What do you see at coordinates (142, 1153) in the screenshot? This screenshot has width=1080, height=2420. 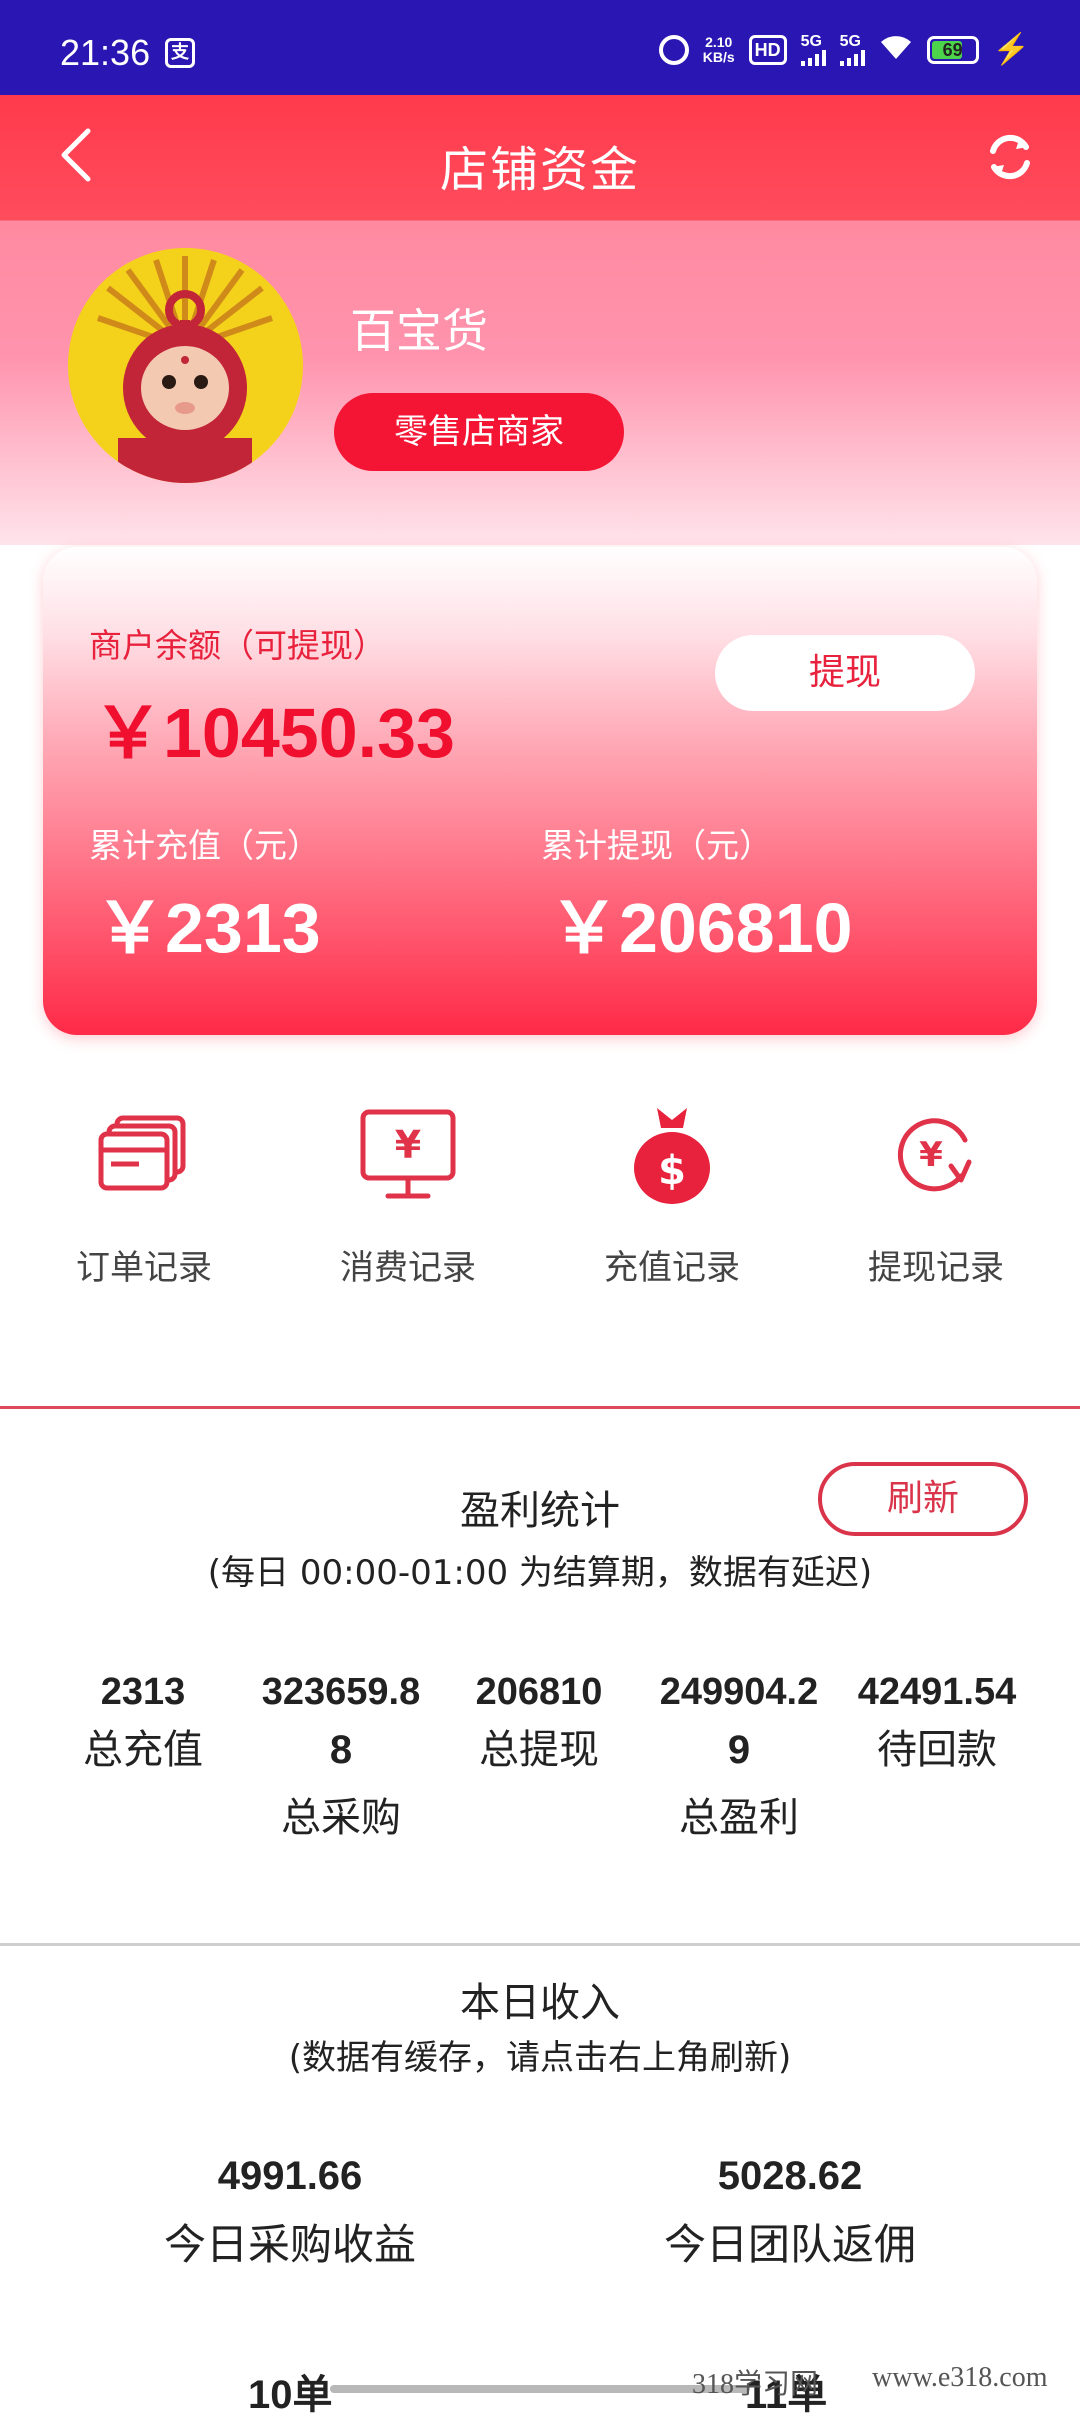 I see `cards-icon` at bounding box center [142, 1153].